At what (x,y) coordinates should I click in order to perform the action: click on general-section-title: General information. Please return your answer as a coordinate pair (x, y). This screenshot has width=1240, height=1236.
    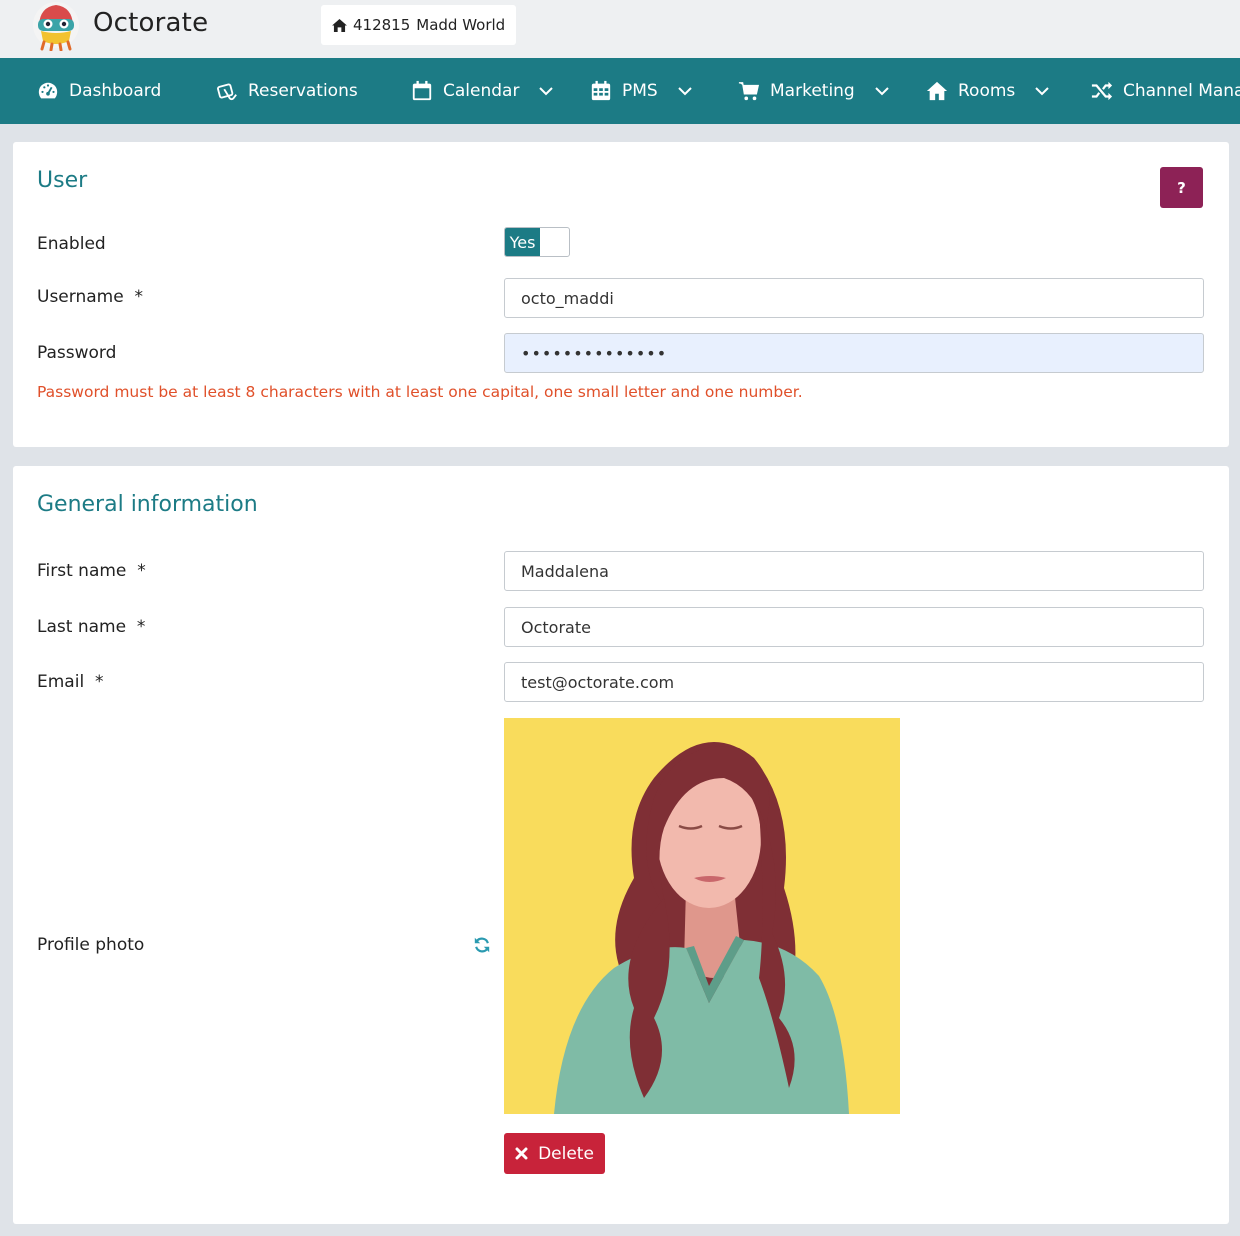
    Looking at the image, I should click on (147, 504).